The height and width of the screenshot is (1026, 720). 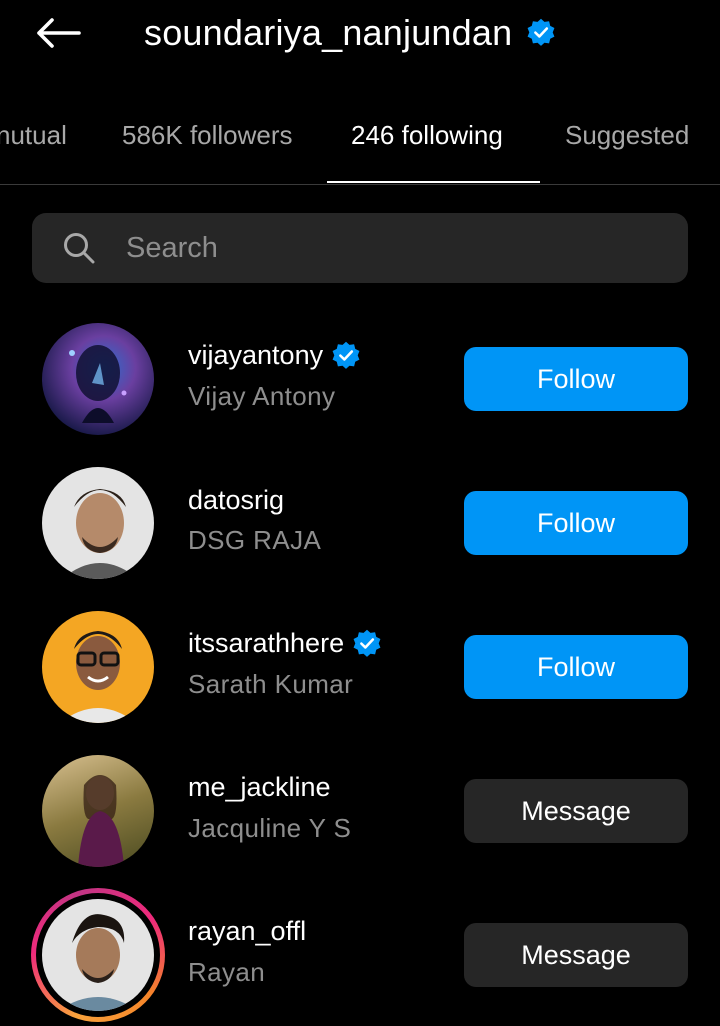 I want to click on search-icon, so click(x=79, y=248).